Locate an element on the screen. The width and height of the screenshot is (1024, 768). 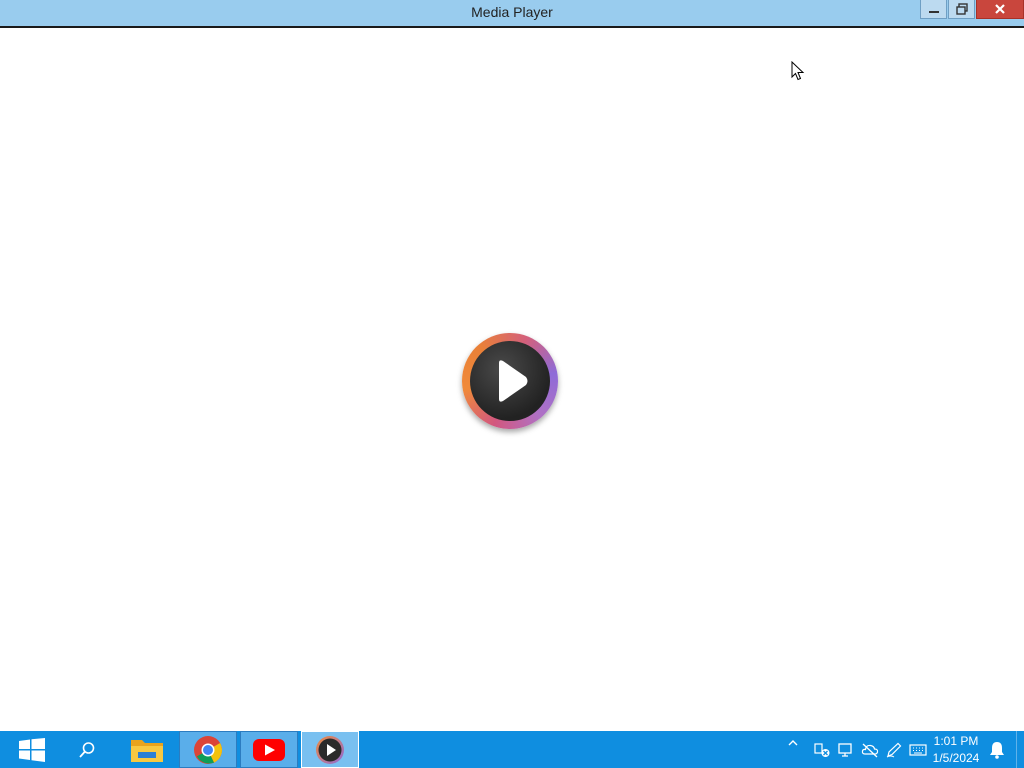
search-icon is located at coordinates (87, 749).